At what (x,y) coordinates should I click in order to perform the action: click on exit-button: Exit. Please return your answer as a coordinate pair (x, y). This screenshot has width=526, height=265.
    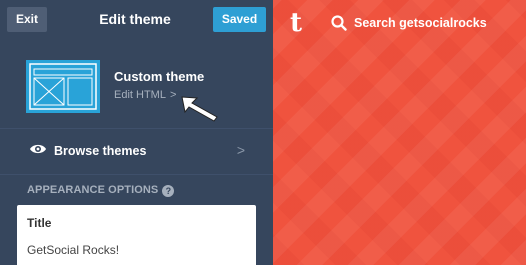
    Looking at the image, I should click on (27, 19).